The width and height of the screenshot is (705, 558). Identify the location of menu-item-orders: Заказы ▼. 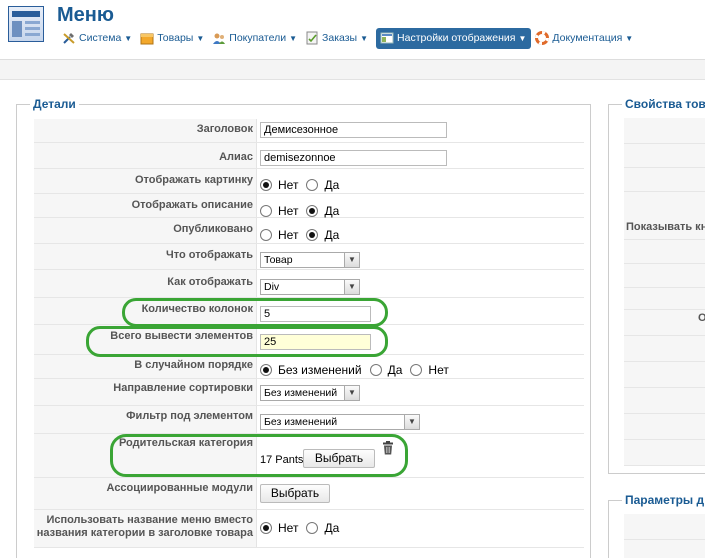
(338, 38).